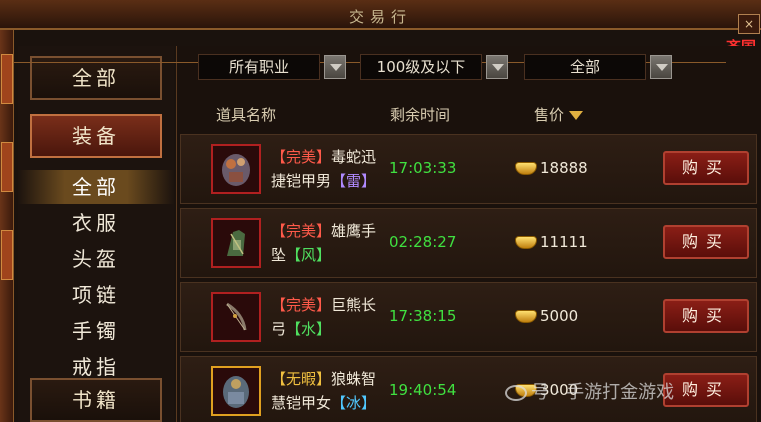 This screenshot has height=422, width=761. What do you see at coordinates (423, 242) in the screenshot?
I see `remaining-time: 02:28:27` at bounding box center [423, 242].